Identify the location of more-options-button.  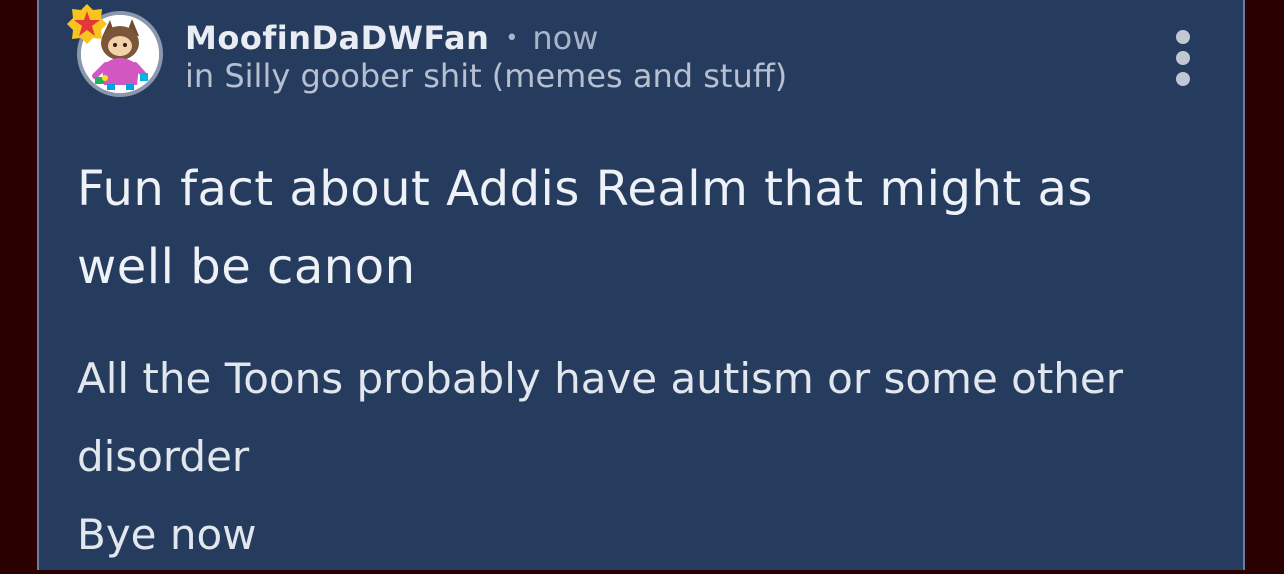
(1183, 58).